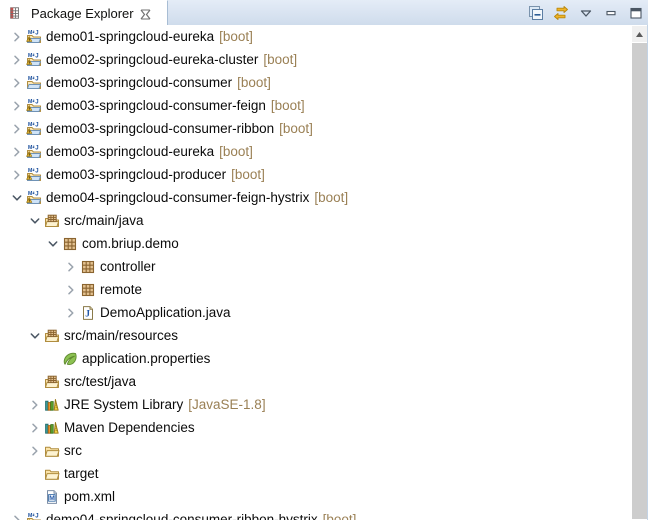  What do you see at coordinates (639, 281) in the screenshot?
I see `scrollbar-thumb` at bounding box center [639, 281].